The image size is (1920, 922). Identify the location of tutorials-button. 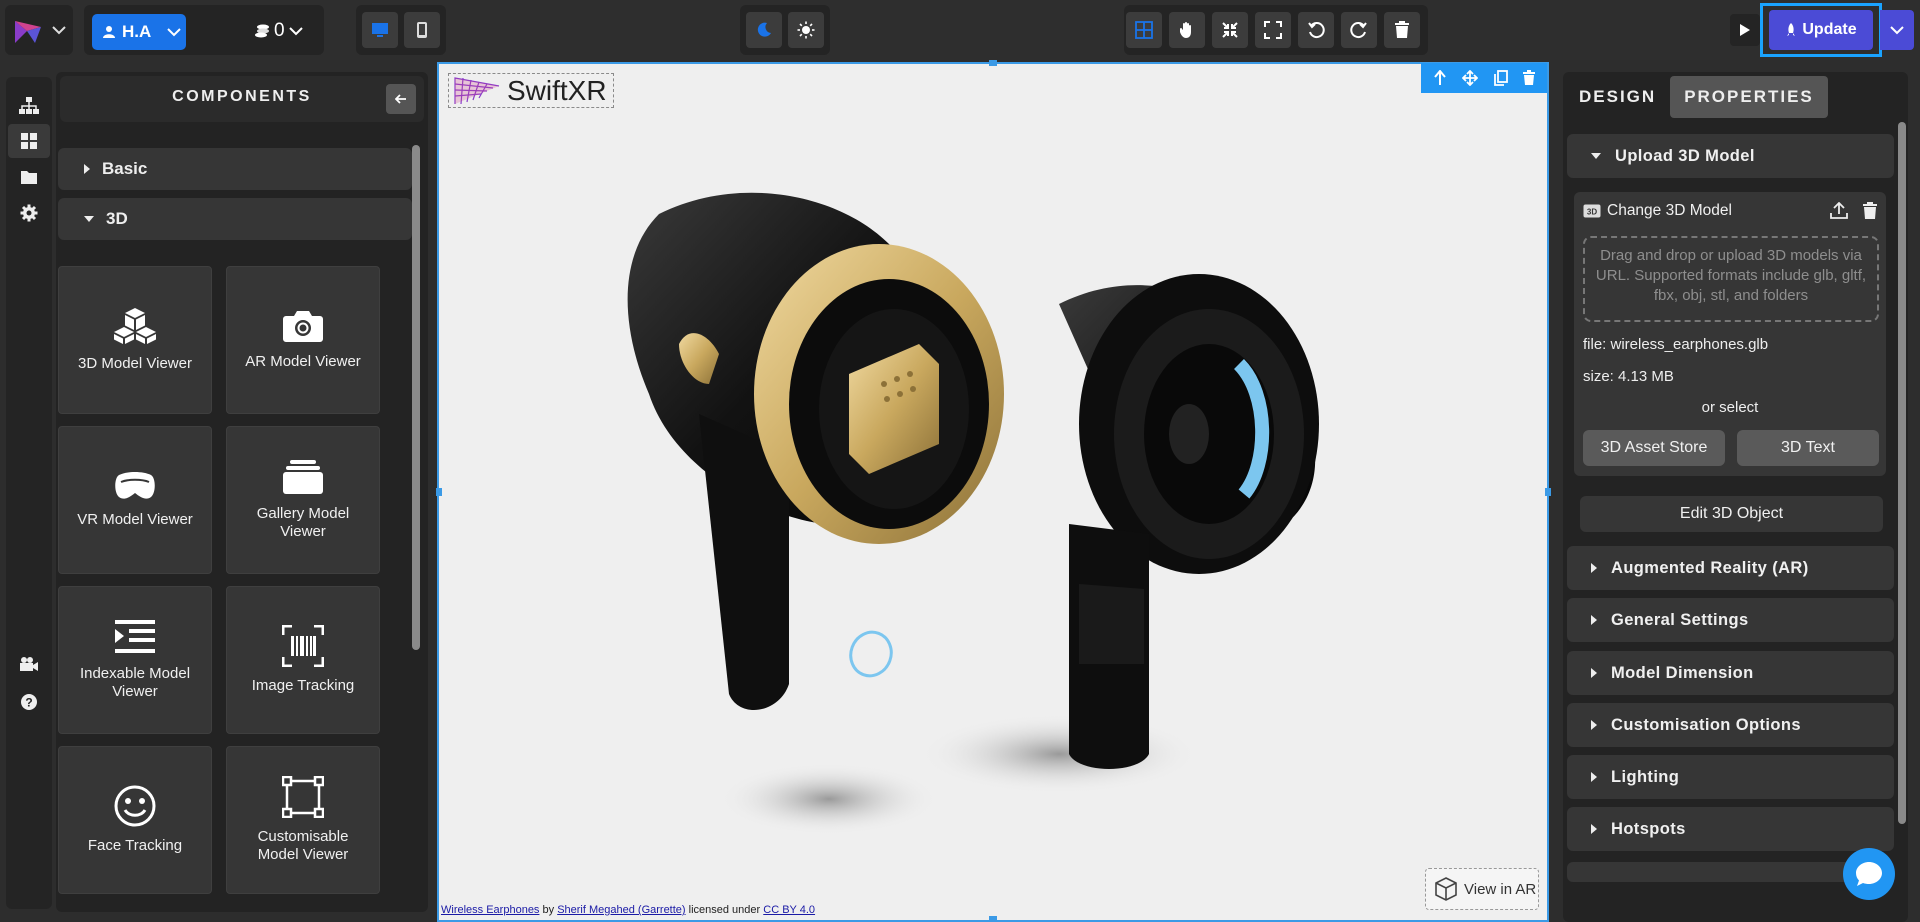
(29, 664).